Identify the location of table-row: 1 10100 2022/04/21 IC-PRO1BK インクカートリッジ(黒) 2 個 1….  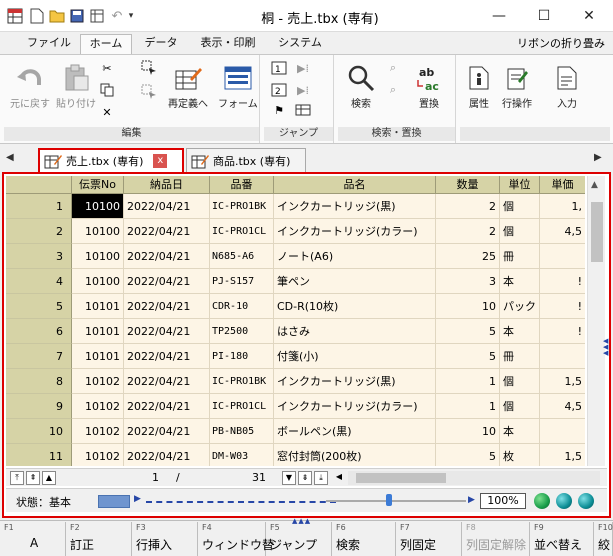
(295, 206).